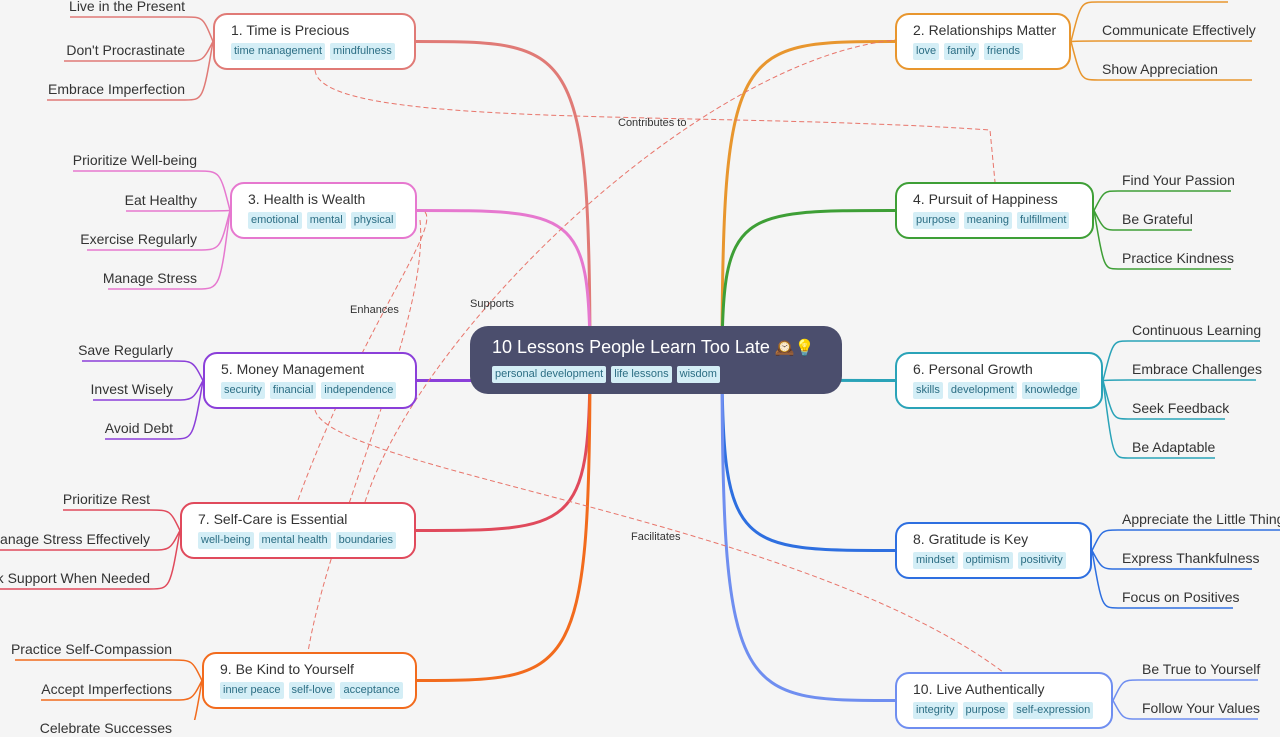  Describe the element at coordinates (698, 374) in the screenshot. I see `tag: wisdom` at that location.